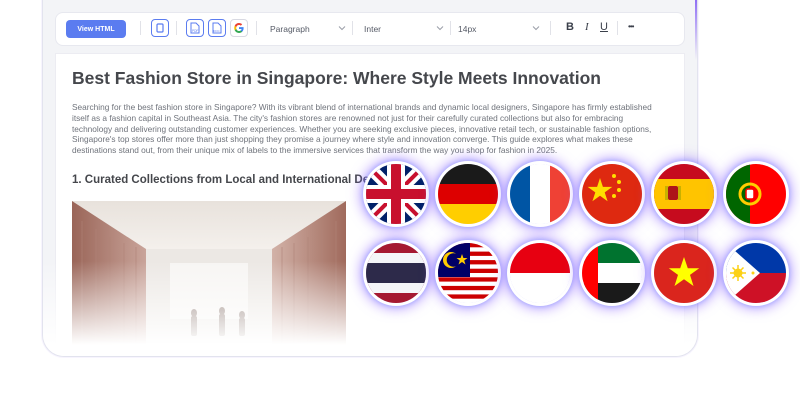  Describe the element at coordinates (612, 273) in the screenshot. I see `uae-flag-icon` at that location.